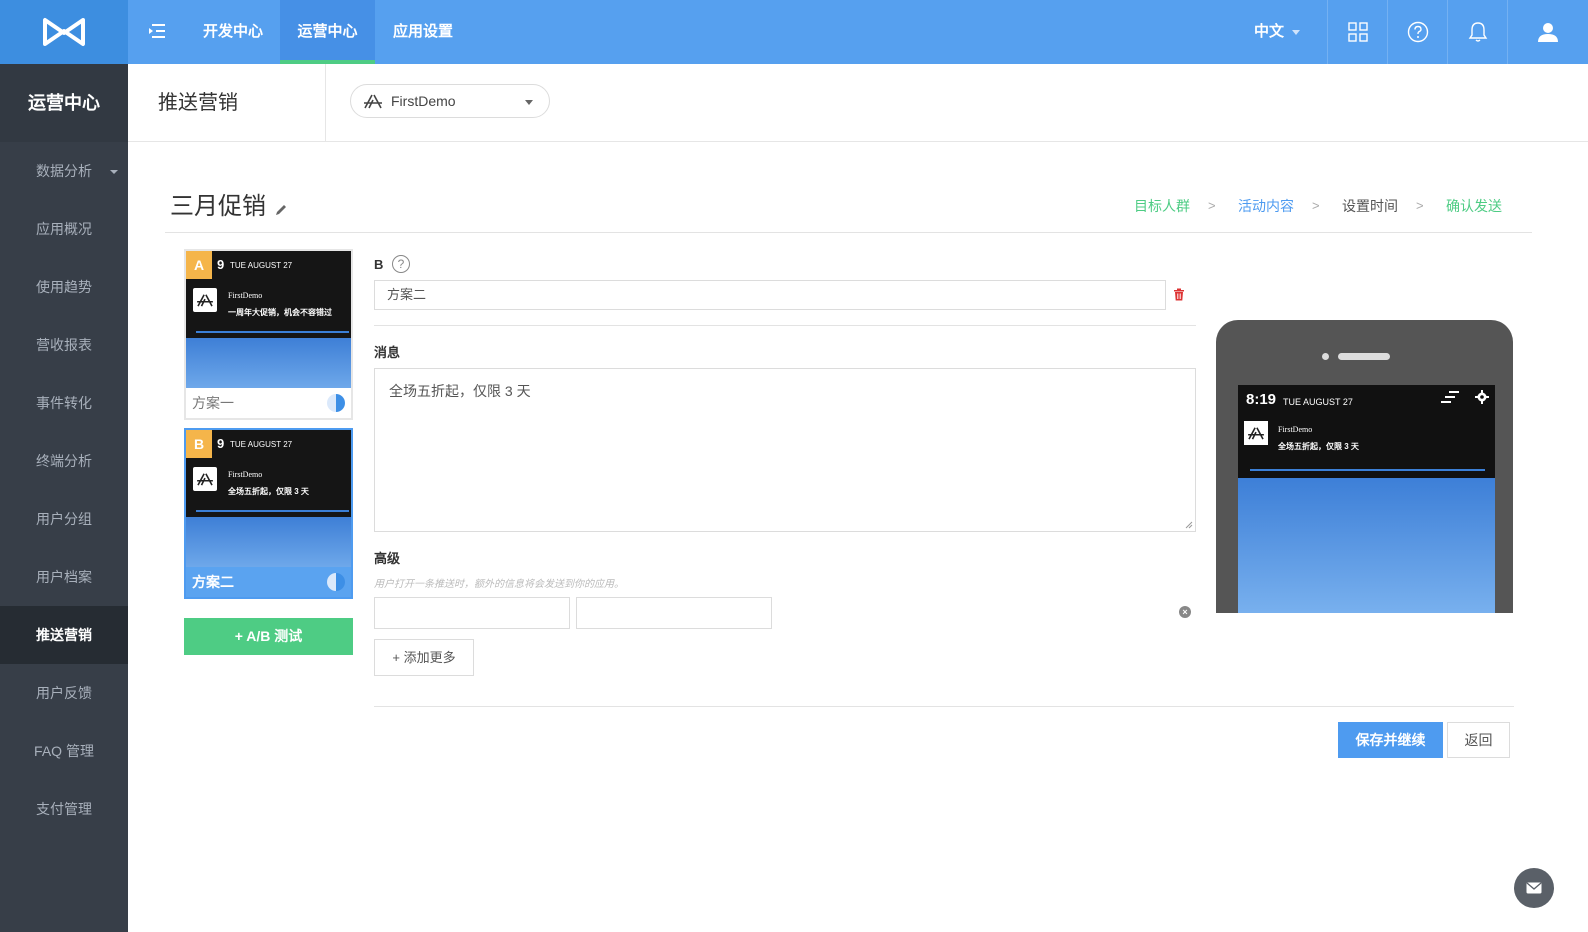 This screenshot has height=932, width=1588. What do you see at coordinates (499, 584) in the screenshot?
I see `advanced-hint: 用户打开一条推送时，额外的信息将会发送到你的应用。` at bounding box center [499, 584].